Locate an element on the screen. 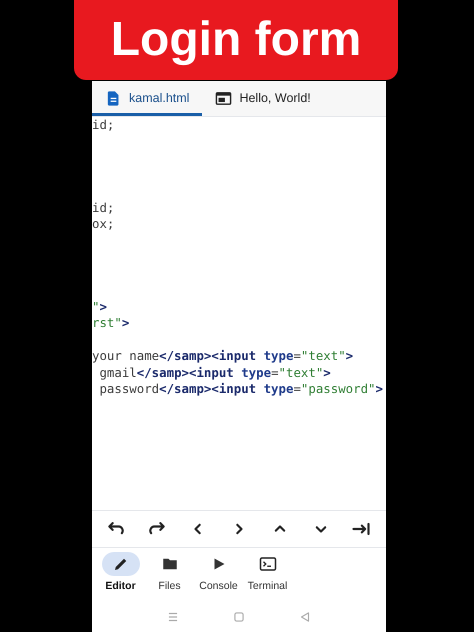  editor-tab: kamal.html is located at coordinates (147, 98).